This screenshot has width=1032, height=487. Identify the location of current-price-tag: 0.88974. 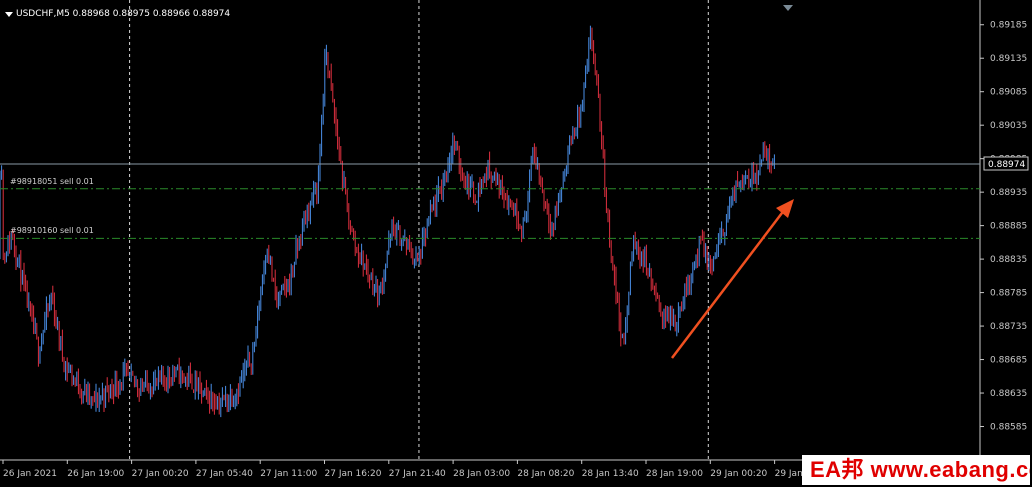
(1006, 163).